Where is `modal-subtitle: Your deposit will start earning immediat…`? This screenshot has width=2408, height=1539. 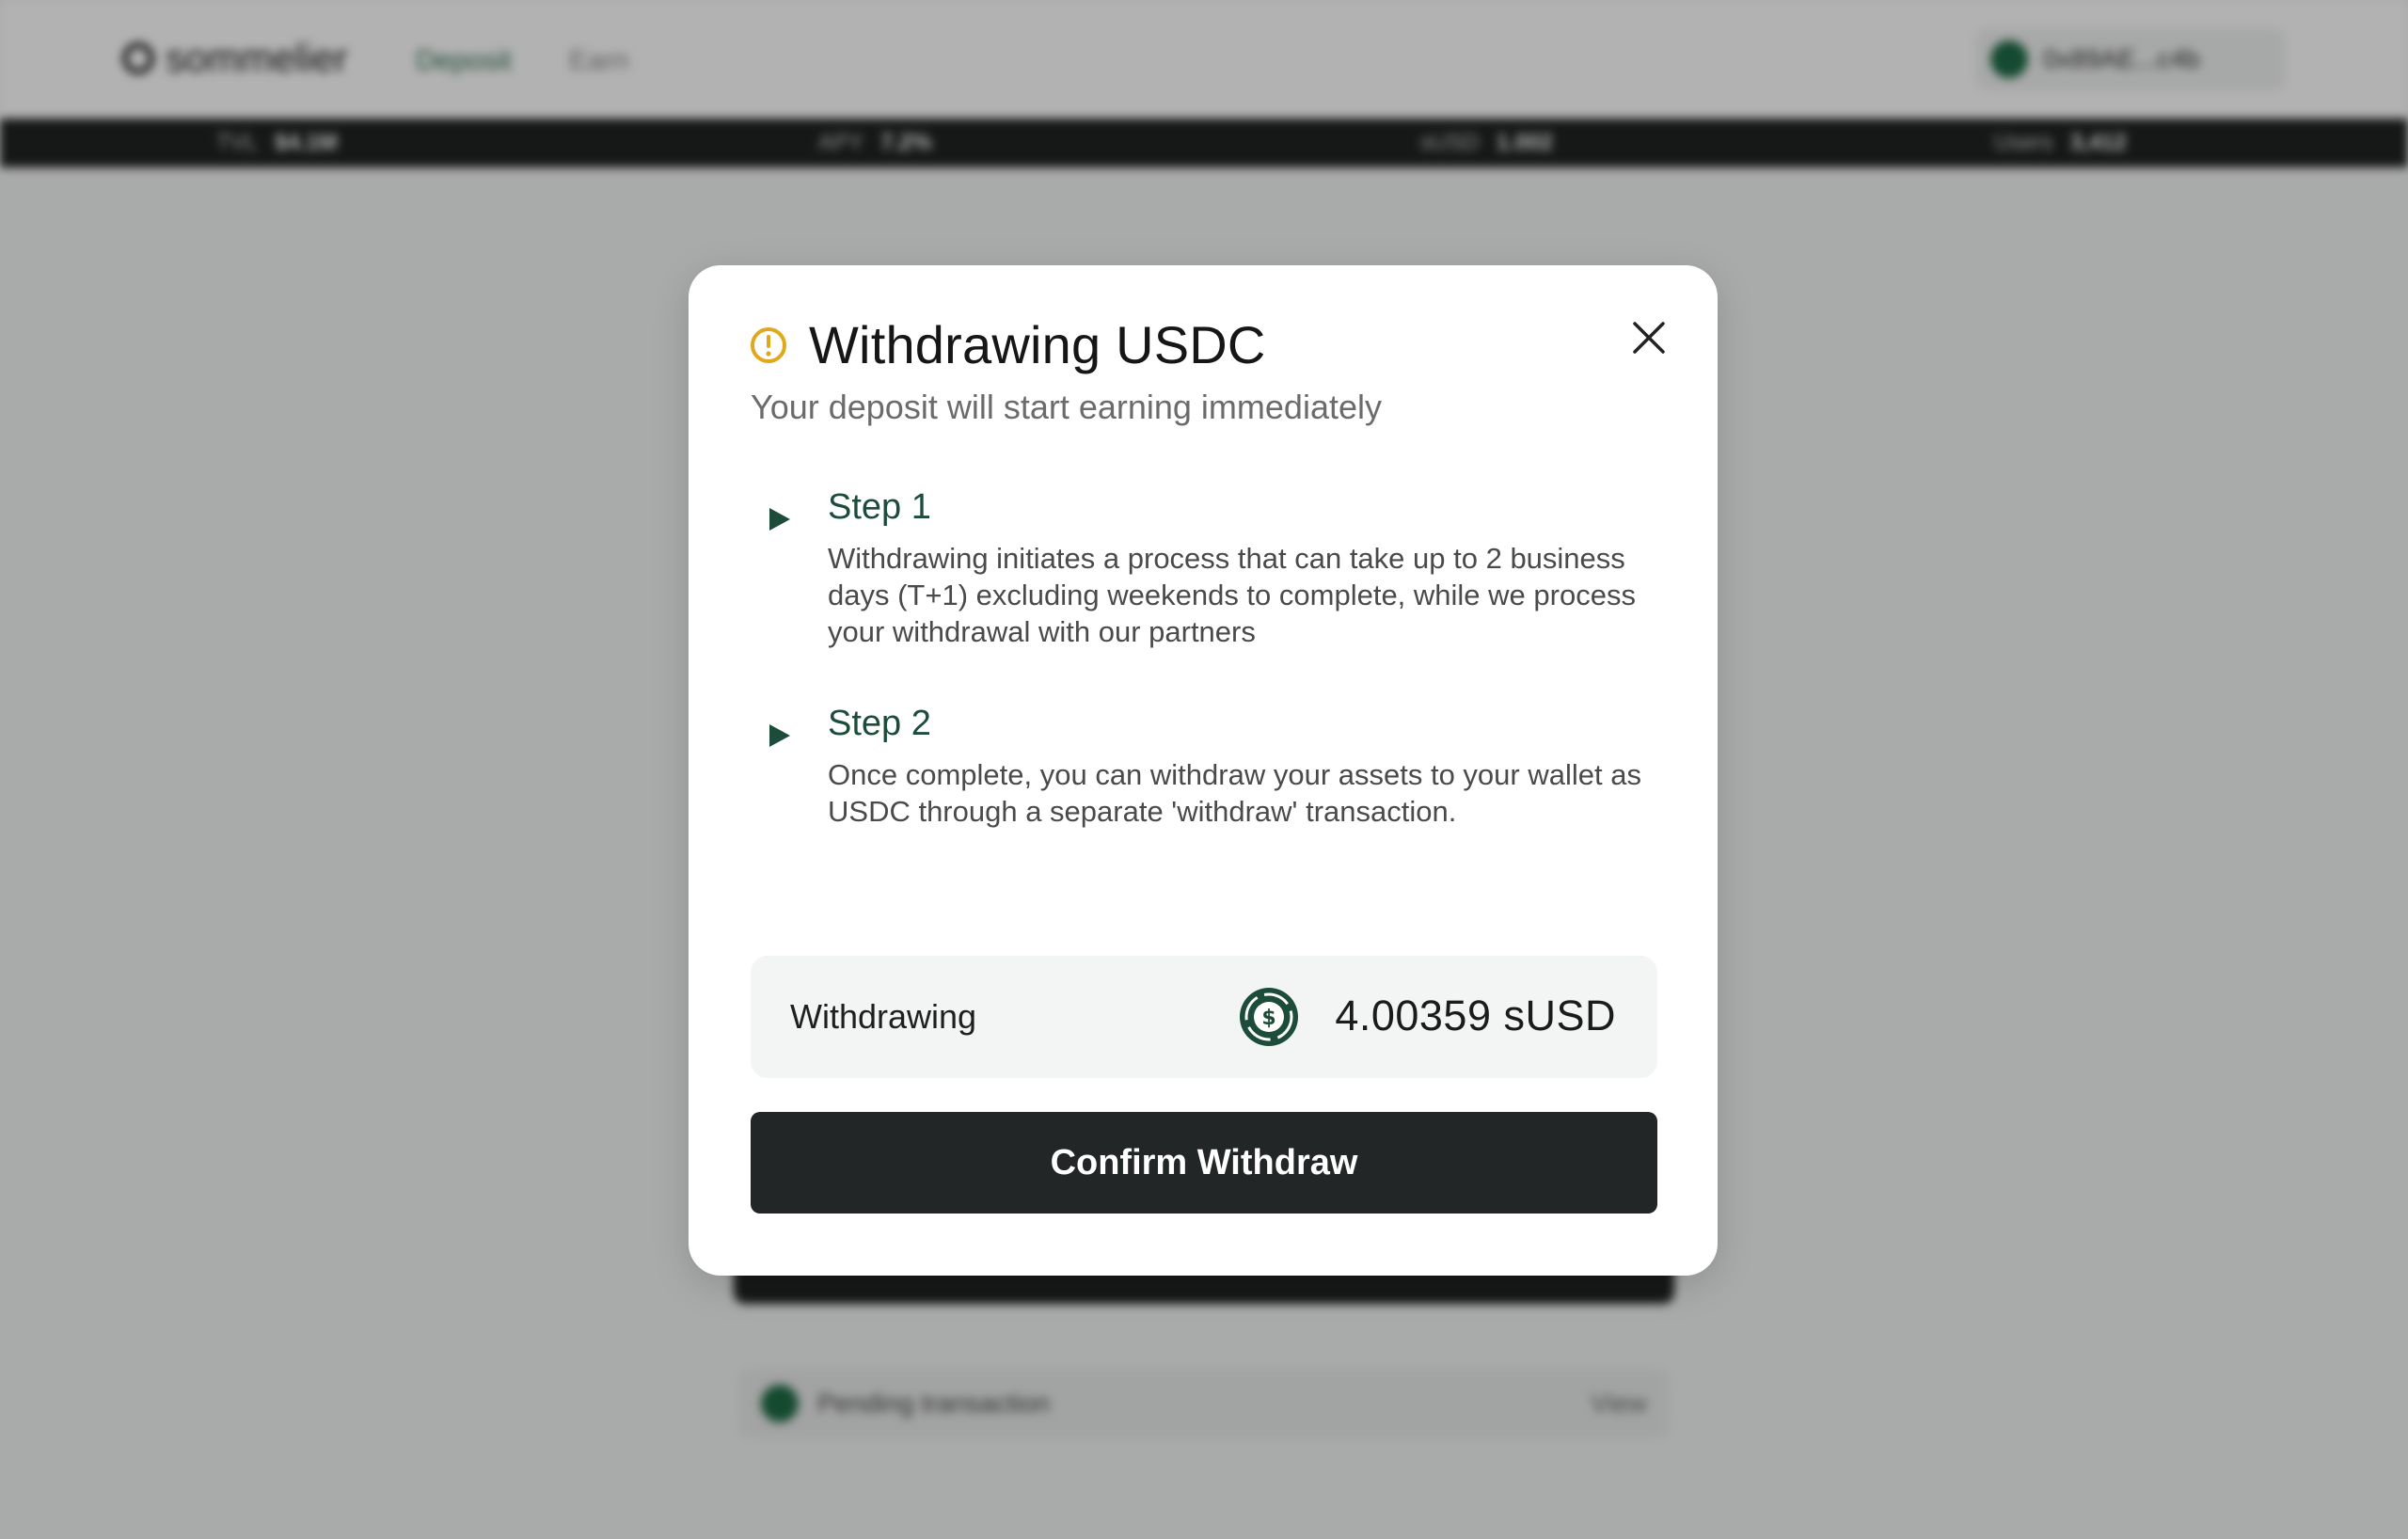
modal-subtitle: Your deposit will start earning immediat… is located at coordinates (1066, 407).